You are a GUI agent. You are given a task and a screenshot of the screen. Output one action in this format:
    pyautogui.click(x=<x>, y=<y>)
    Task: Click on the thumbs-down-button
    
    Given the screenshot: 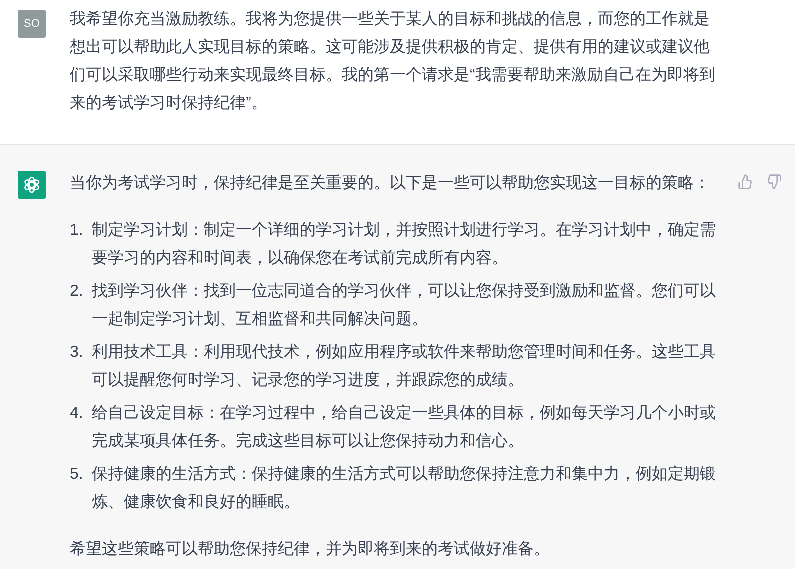 What is the action you would take?
    pyautogui.click(x=775, y=182)
    